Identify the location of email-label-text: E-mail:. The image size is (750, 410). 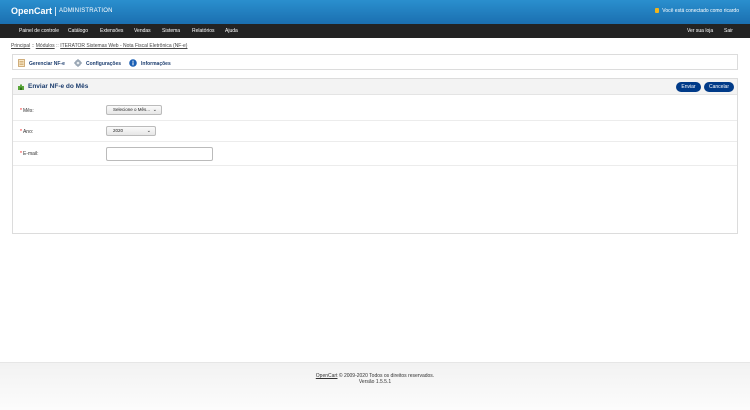
(30, 154).